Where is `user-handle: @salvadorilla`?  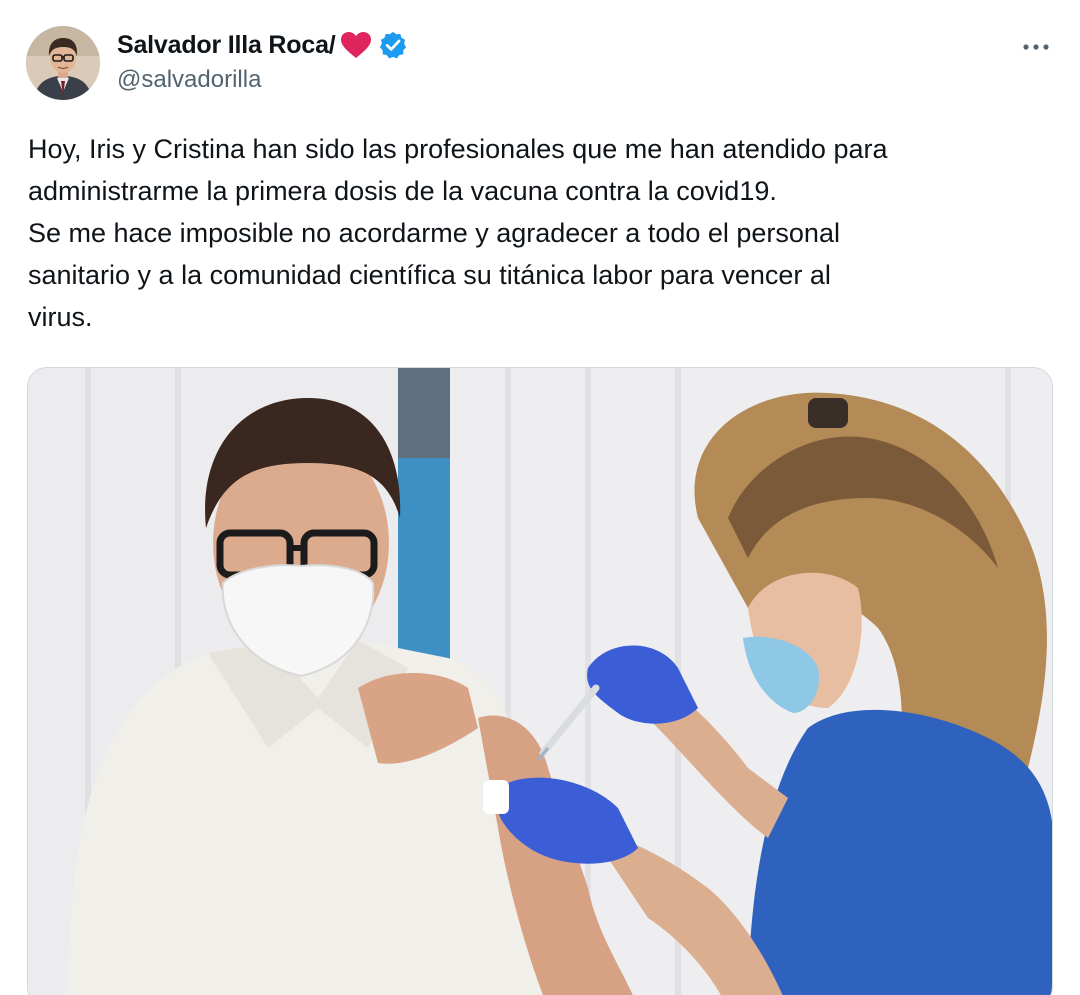
user-handle: @salvadorilla is located at coordinates (262, 80).